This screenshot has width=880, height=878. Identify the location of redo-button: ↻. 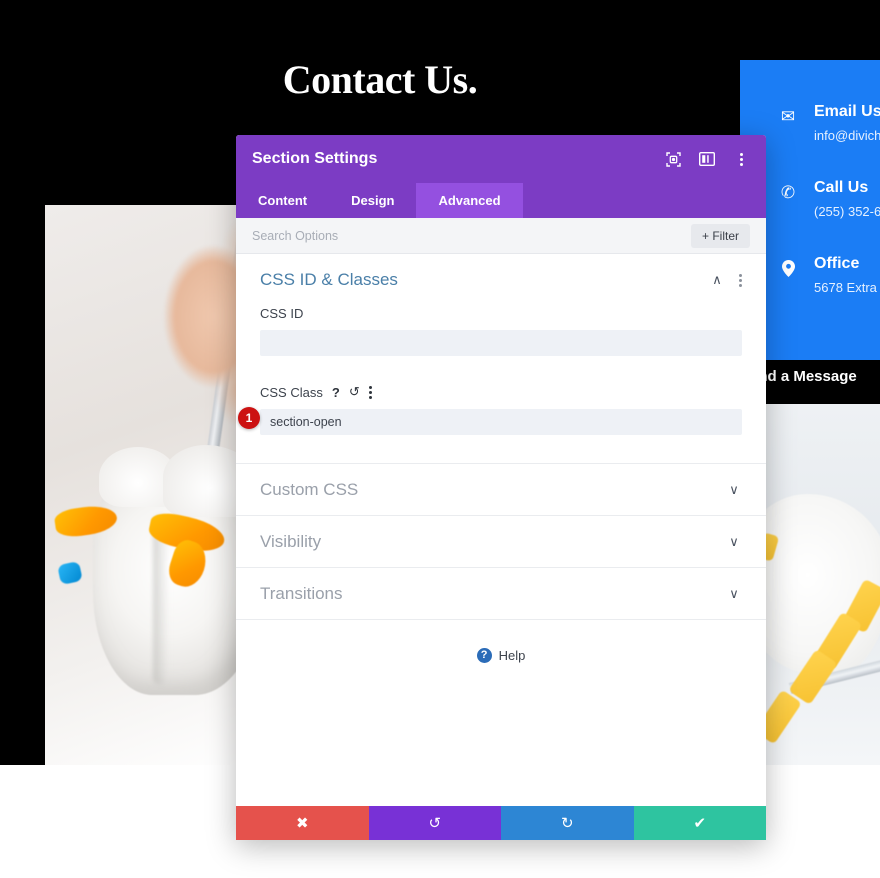
(567, 823).